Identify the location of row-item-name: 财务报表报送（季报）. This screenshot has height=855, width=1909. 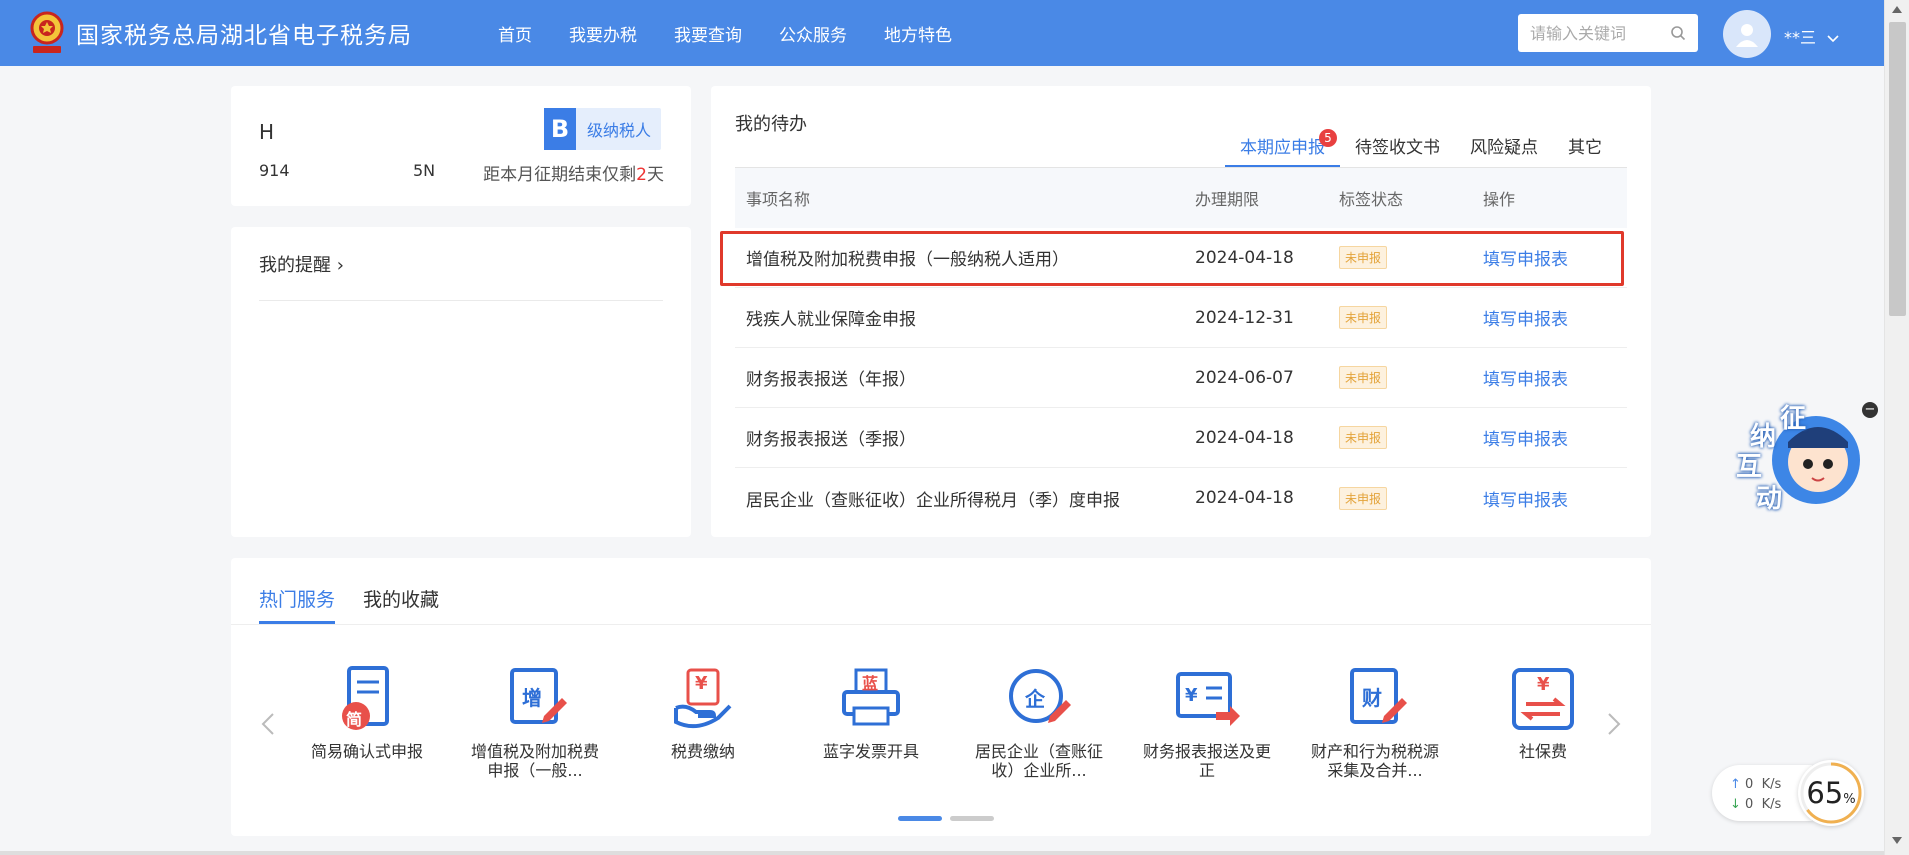
(831, 440).